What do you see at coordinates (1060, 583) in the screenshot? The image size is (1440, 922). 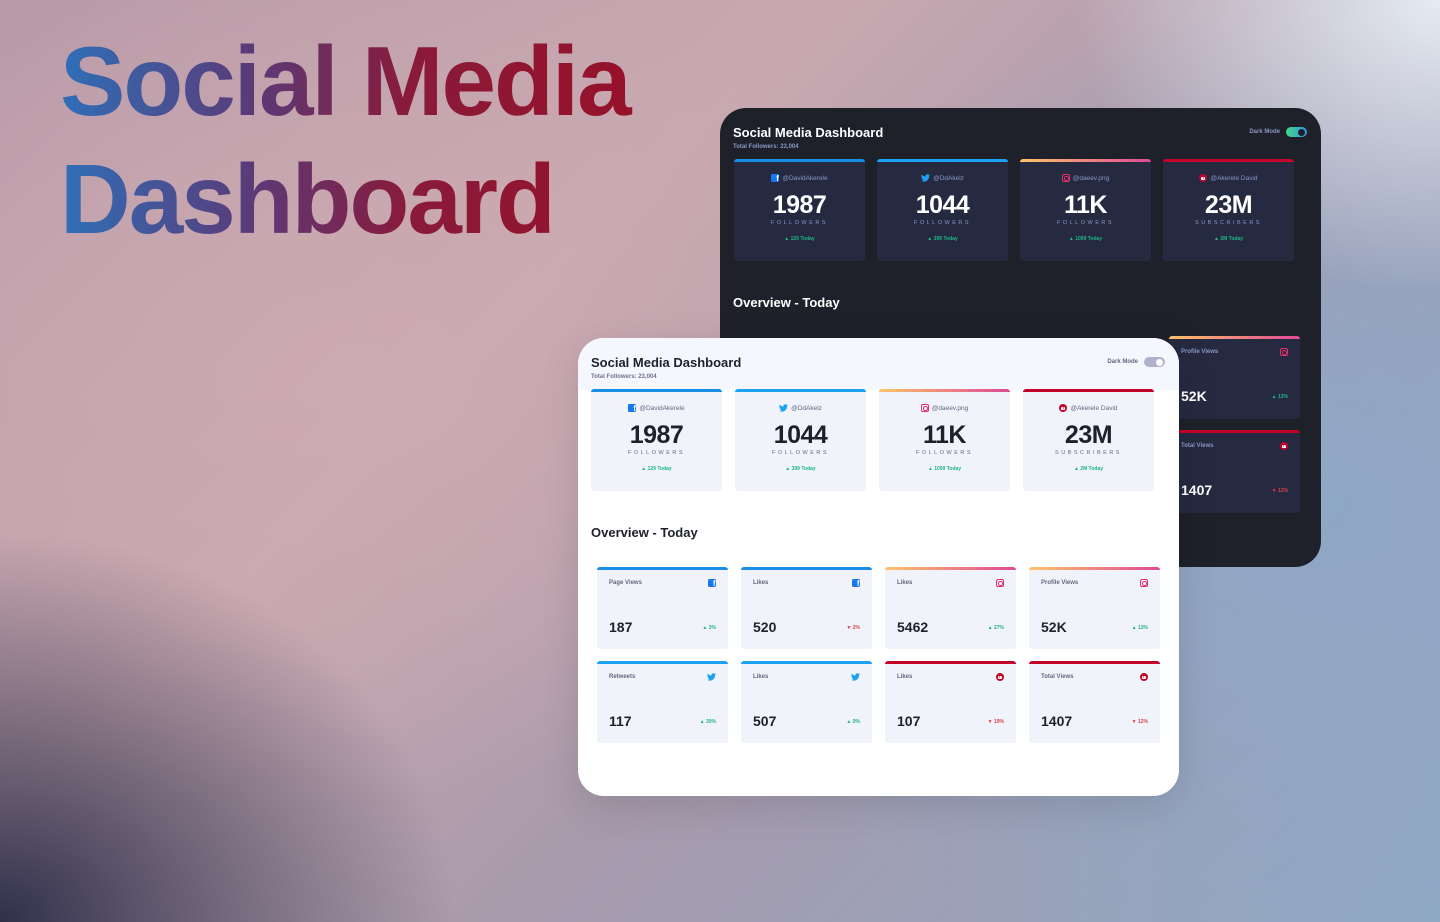 I see `overview-label: Profile Views` at bounding box center [1060, 583].